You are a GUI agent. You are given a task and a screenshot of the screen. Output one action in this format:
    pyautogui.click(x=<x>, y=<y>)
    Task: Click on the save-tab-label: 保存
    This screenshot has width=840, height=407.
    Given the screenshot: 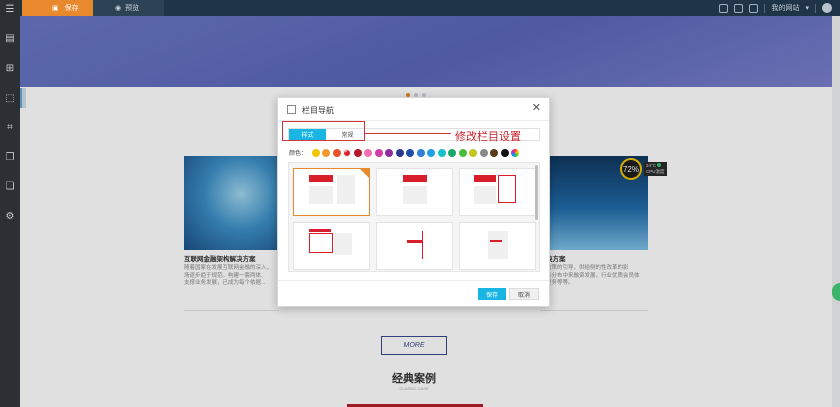 What is the action you would take?
    pyautogui.click(x=71, y=8)
    